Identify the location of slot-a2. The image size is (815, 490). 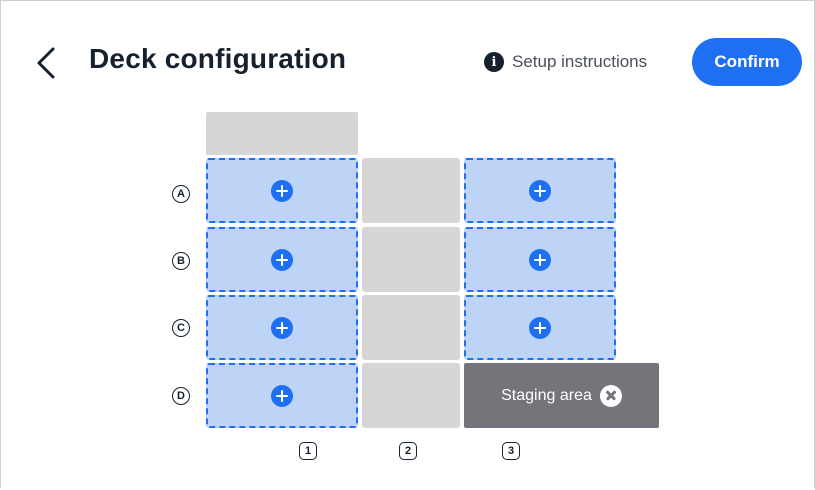
(411, 190).